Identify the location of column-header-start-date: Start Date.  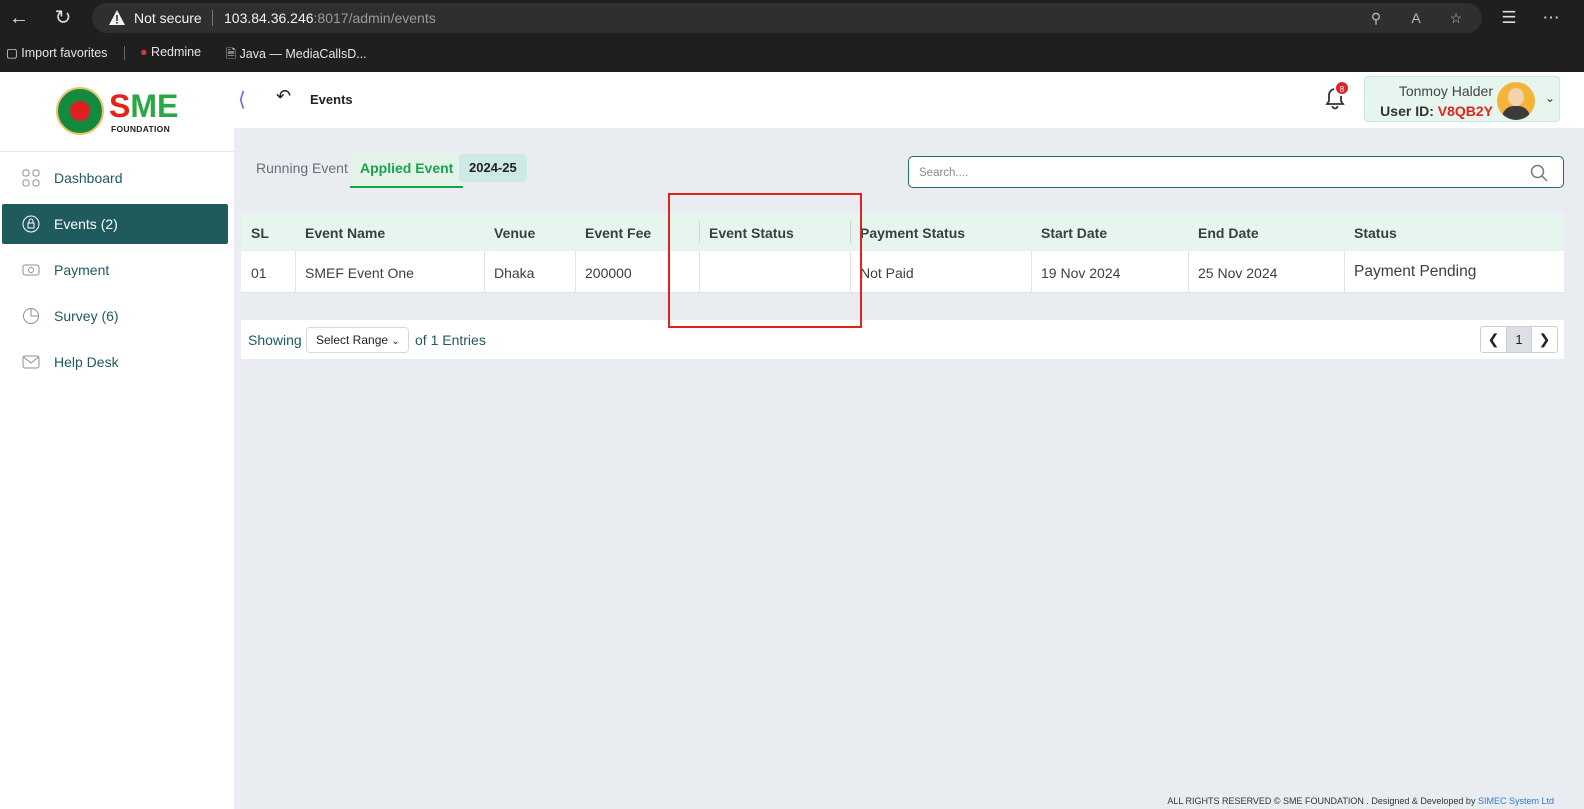
(1074, 233).